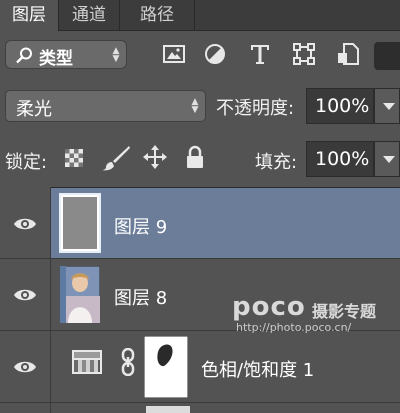 The image size is (400, 413). Describe the element at coordinates (157, 15) in the screenshot. I see `tab-paths: 路径` at that location.